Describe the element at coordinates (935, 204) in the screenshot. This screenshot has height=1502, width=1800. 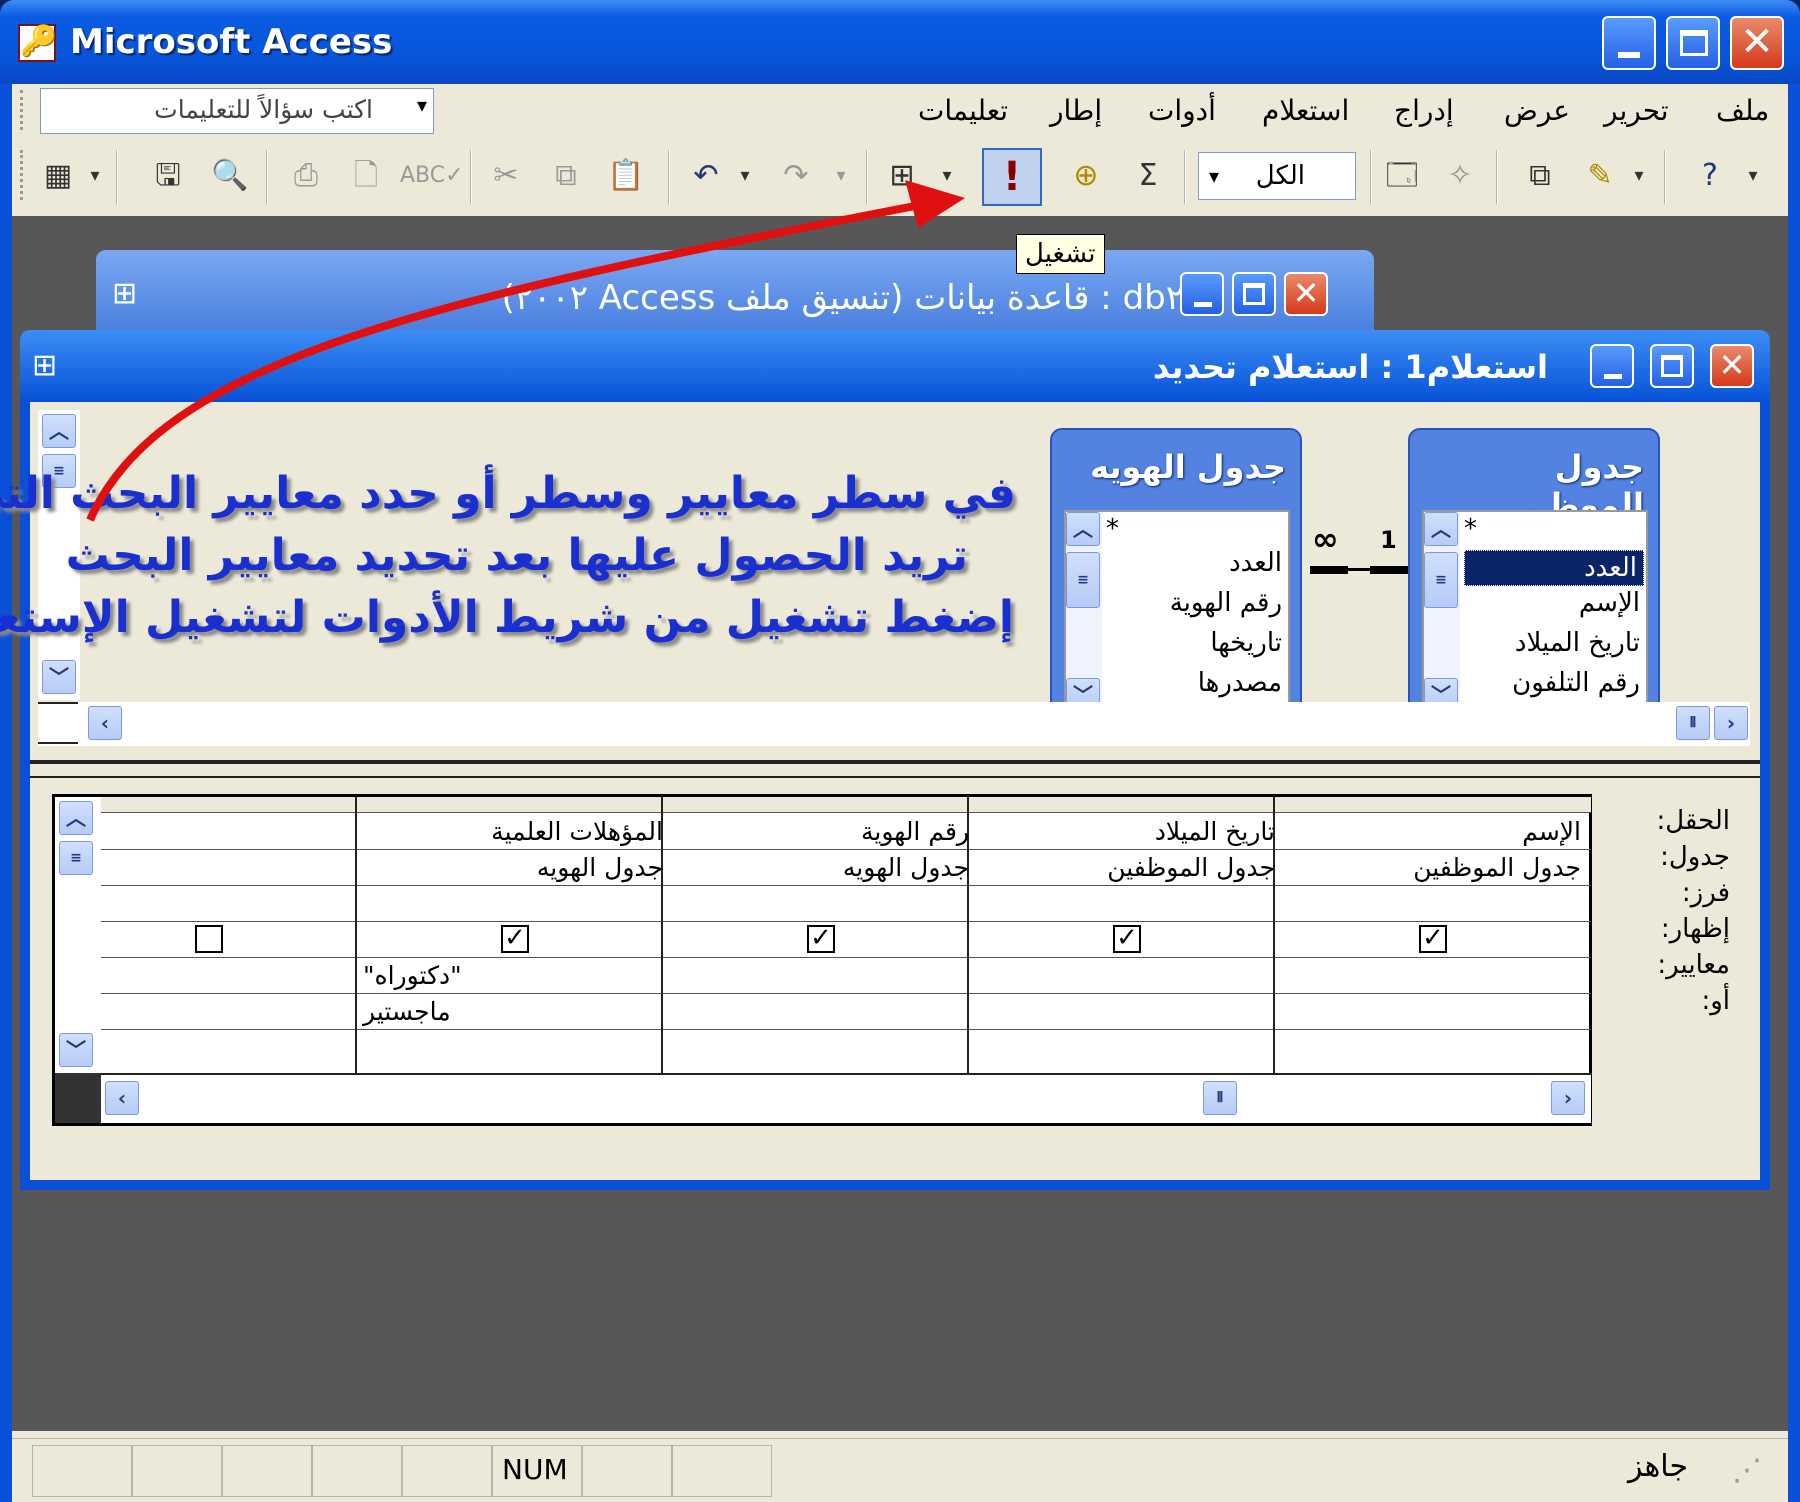
I see `arrow-head-icon` at that location.